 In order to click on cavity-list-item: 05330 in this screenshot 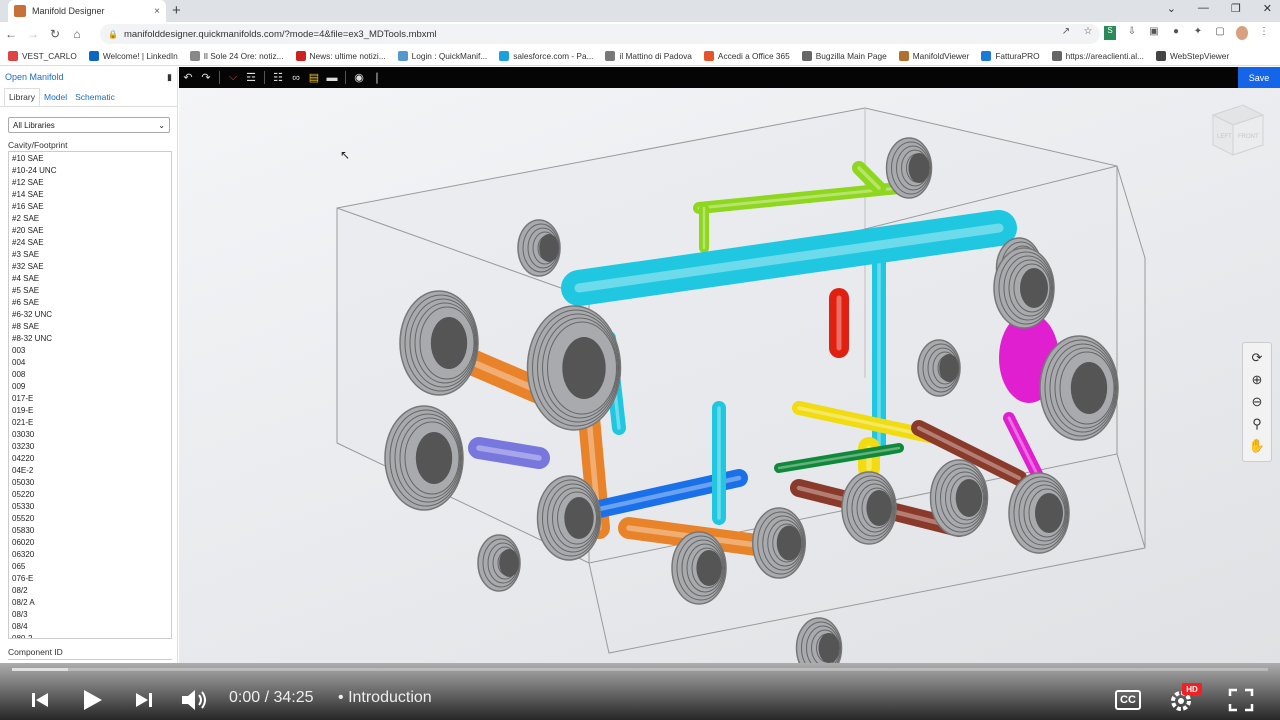, I will do `click(90, 507)`.